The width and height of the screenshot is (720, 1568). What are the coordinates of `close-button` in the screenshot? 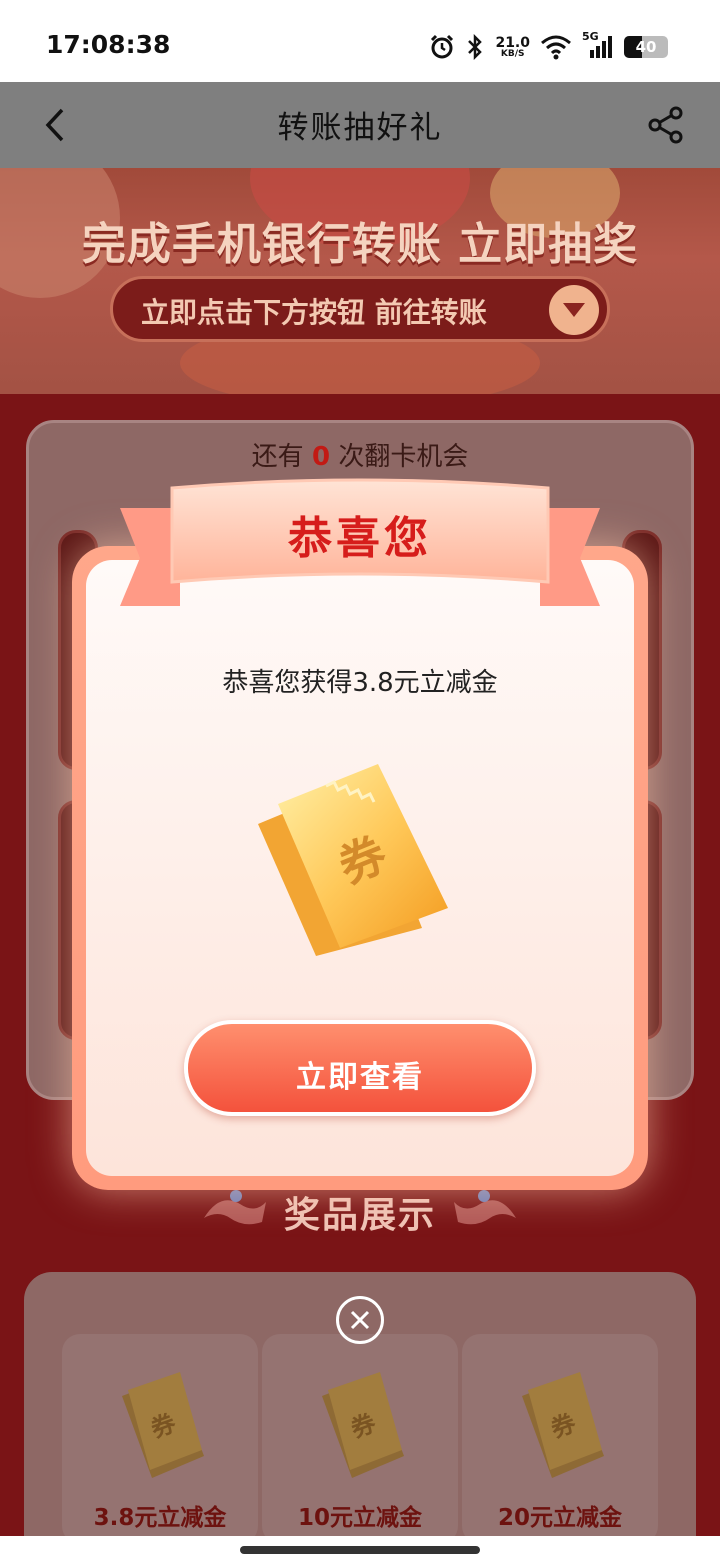 It's located at (360, 1320).